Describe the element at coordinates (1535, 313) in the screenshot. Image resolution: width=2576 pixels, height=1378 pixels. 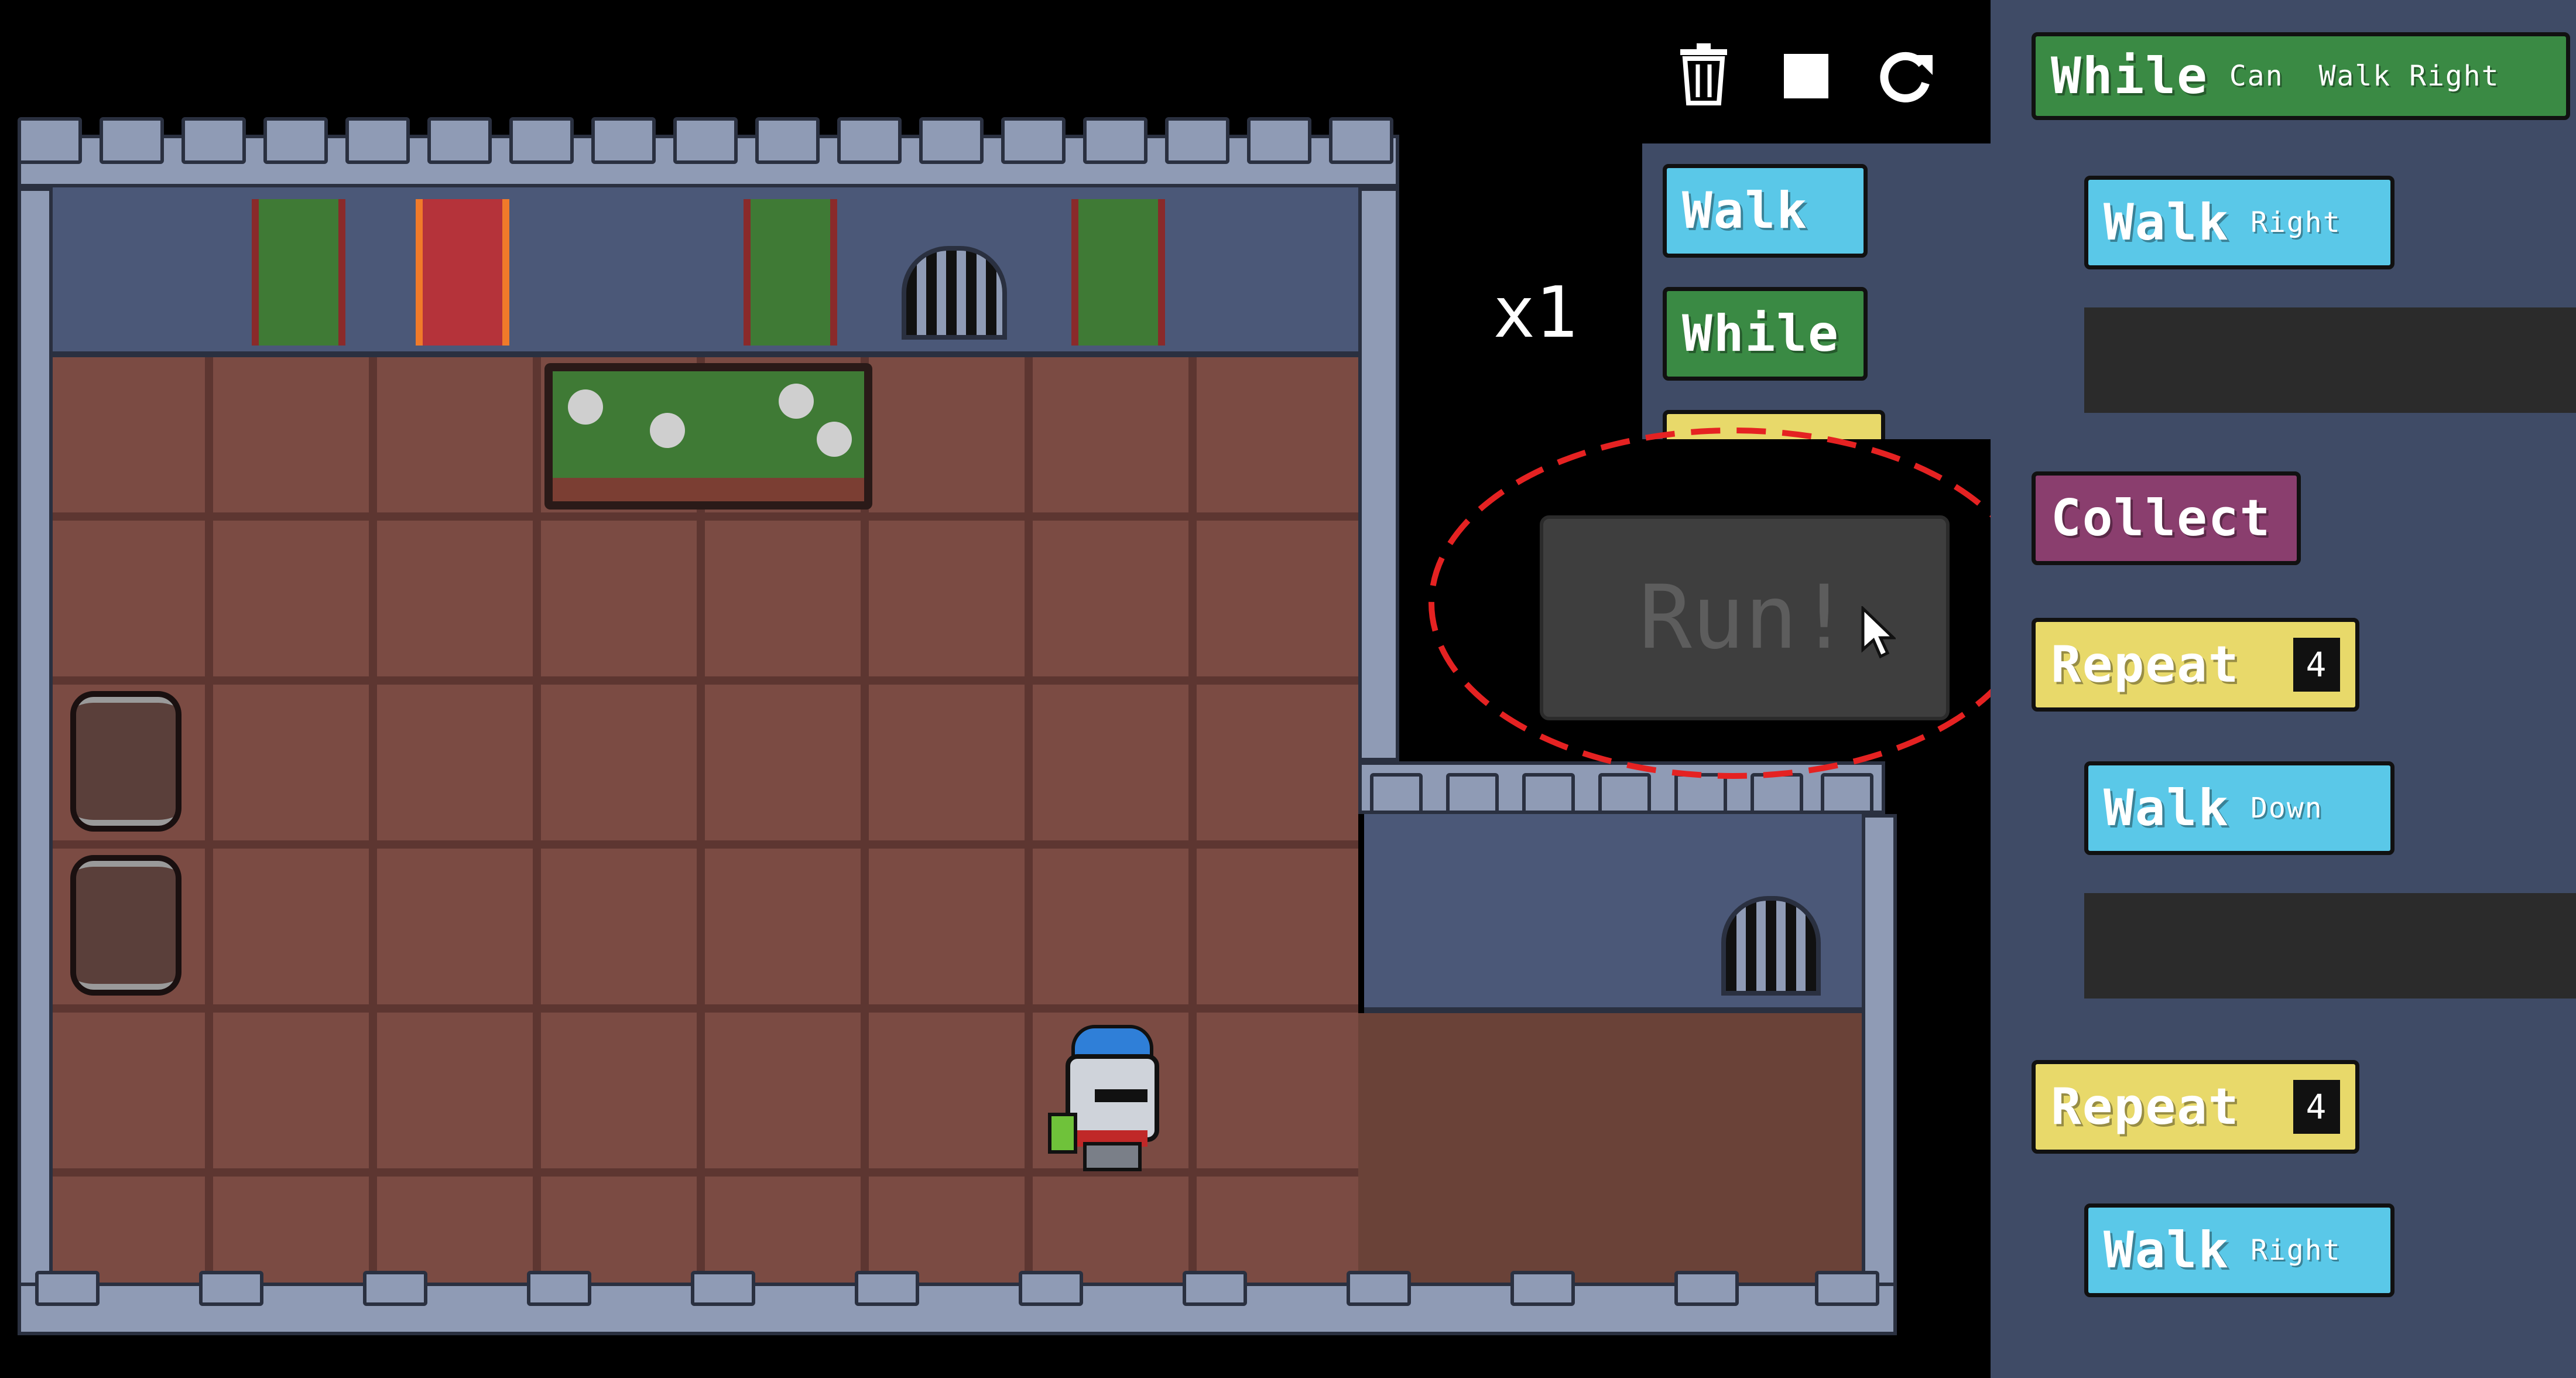
I see `speed-label: x1` at that location.